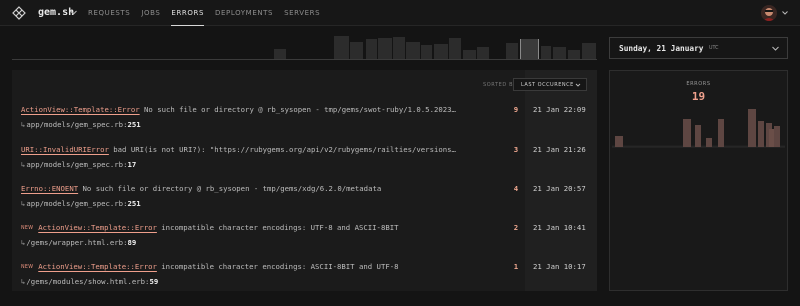 This screenshot has width=800, height=306. What do you see at coordinates (187, 13) in the screenshot?
I see `nav-errors: ERRORS` at bounding box center [187, 13].